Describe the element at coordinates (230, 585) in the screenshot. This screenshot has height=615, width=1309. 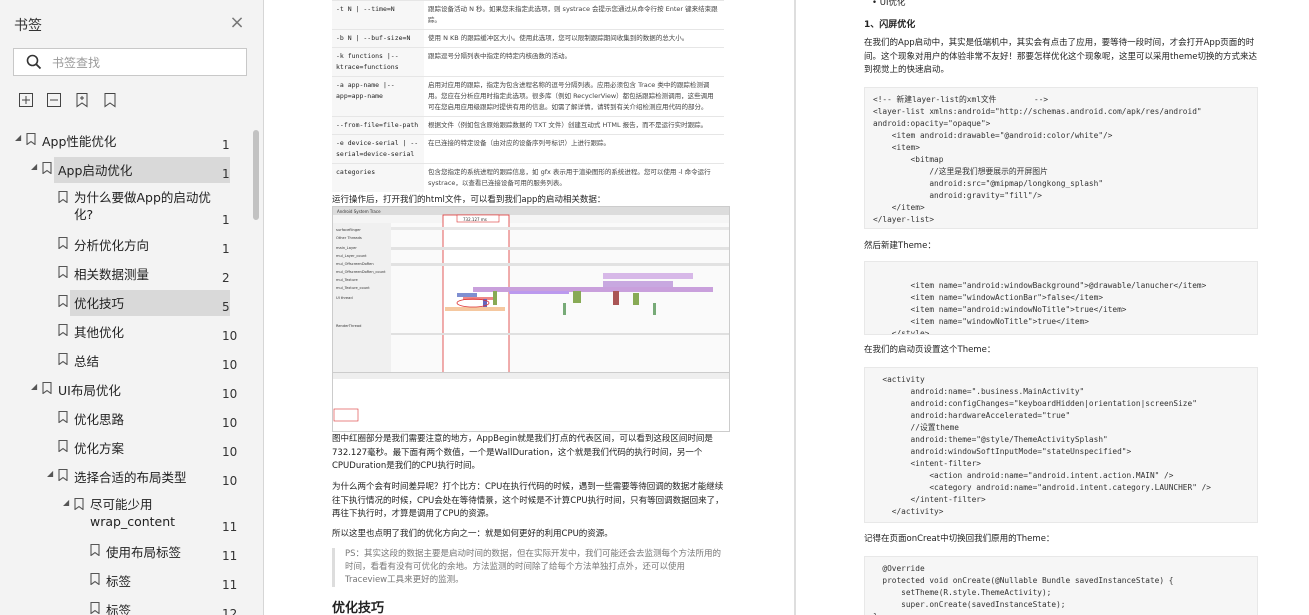
I see `bookmark-page-number: 11` at that location.